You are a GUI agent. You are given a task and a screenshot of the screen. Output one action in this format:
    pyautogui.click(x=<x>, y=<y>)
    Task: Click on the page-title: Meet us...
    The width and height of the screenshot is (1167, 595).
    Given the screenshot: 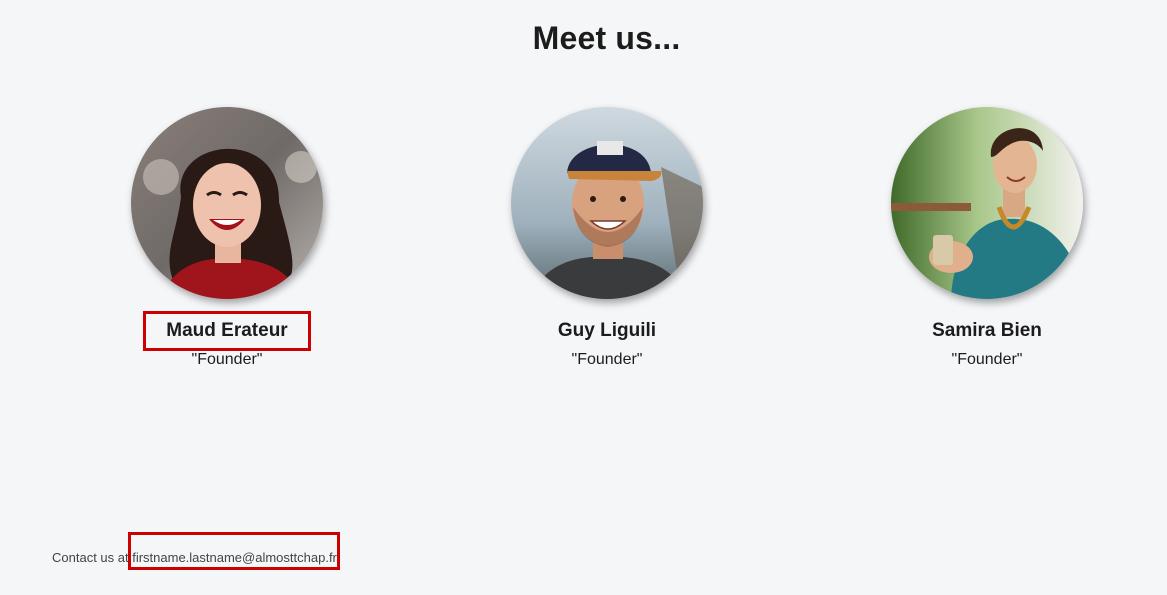 What is the action you would take?
    pyautogui.click(x=606, y=38)
    